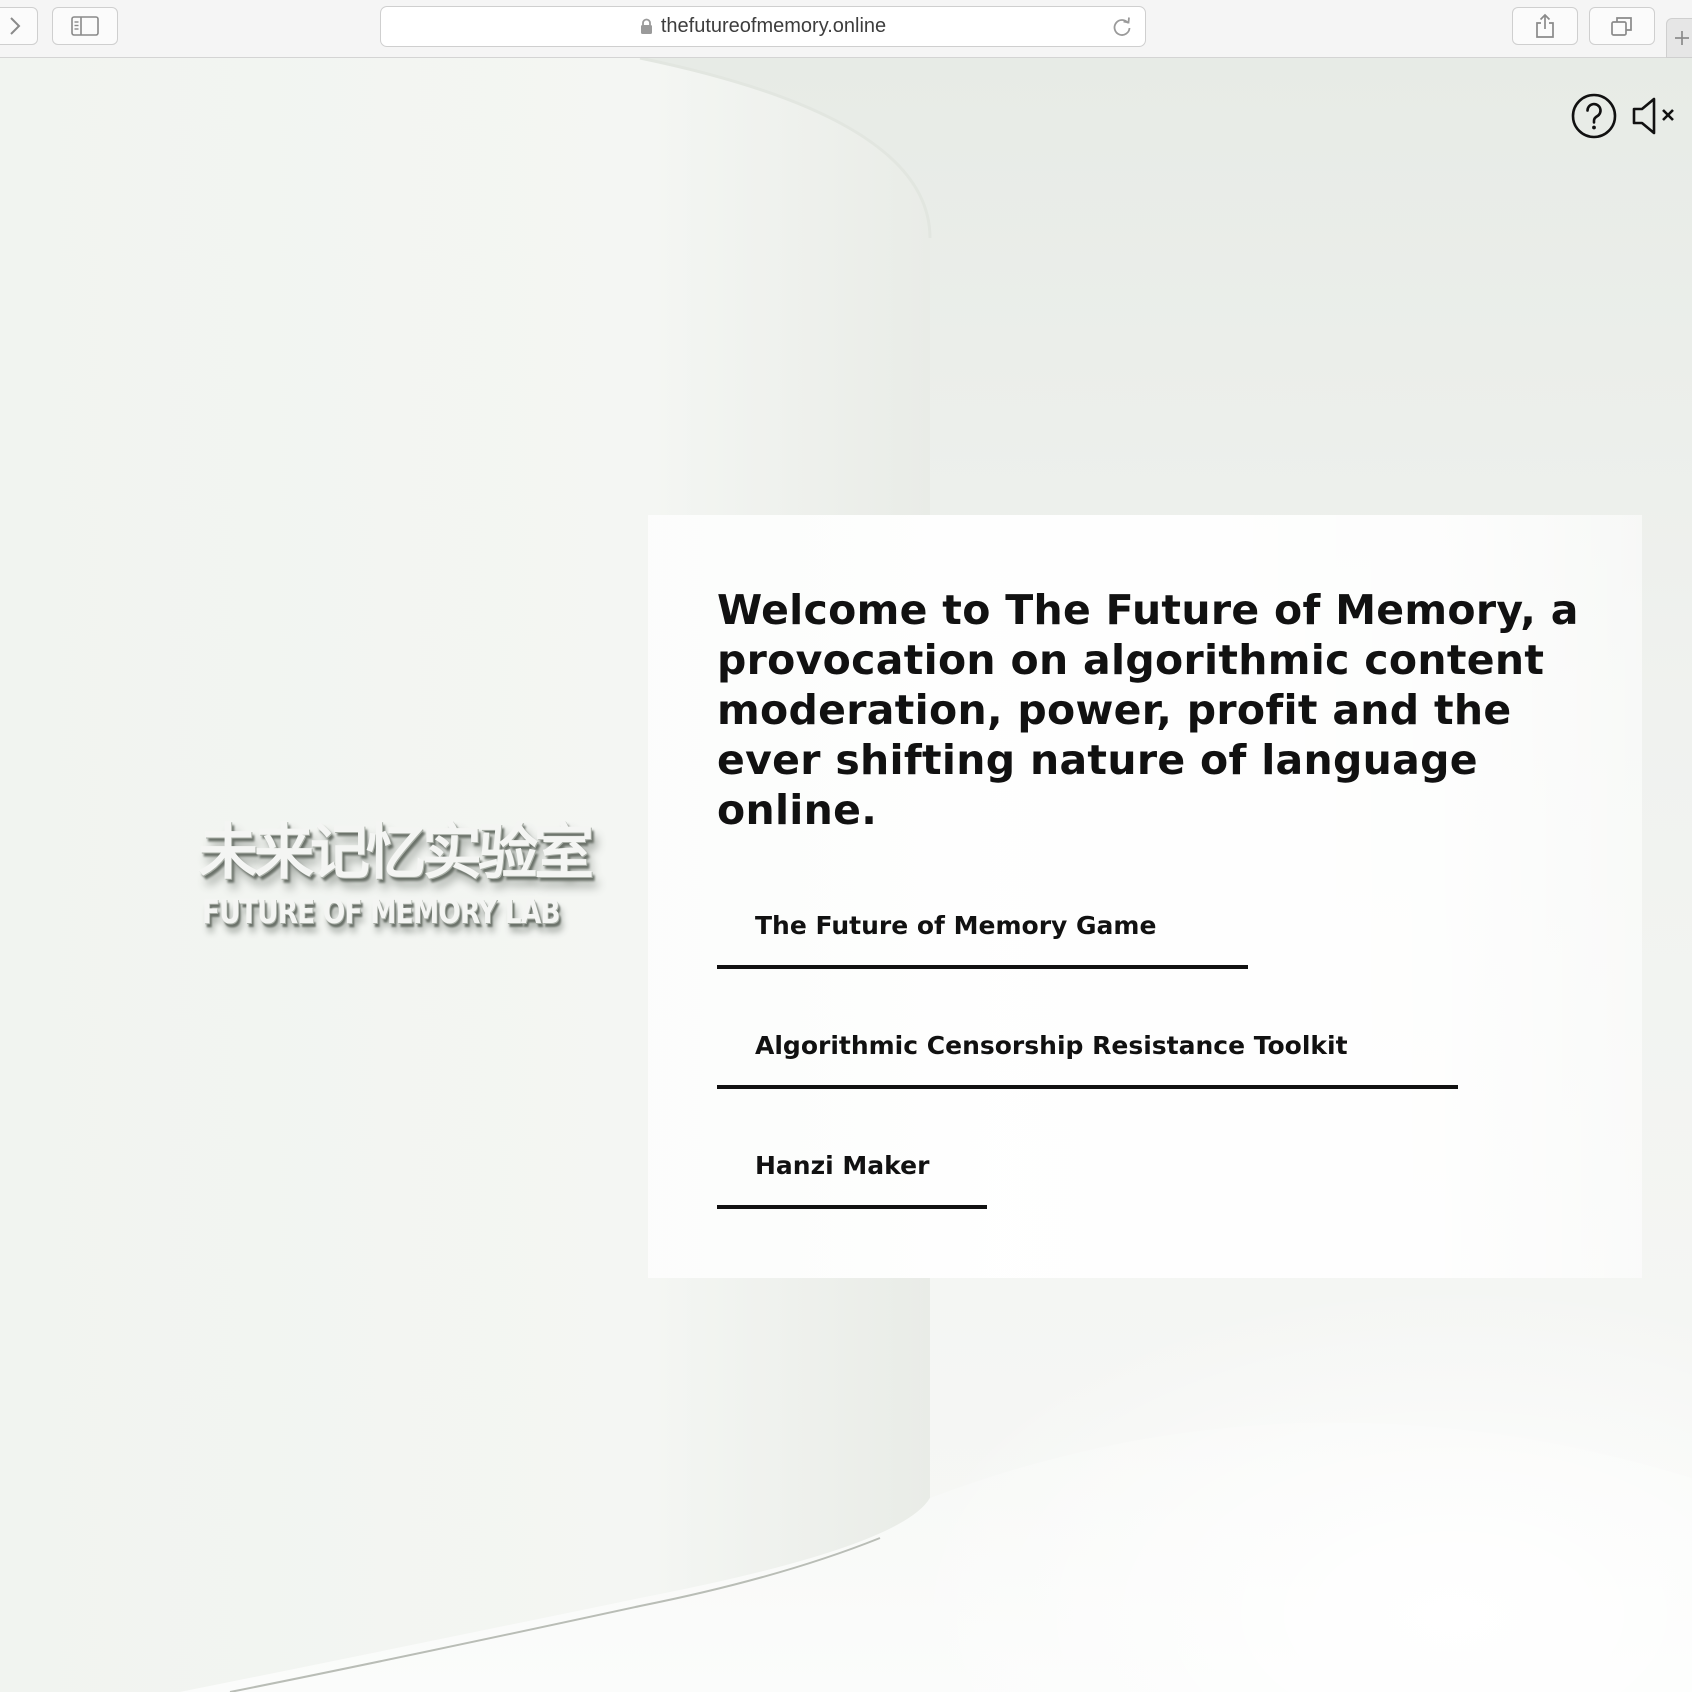  I want to click on lock-icon, so click(646, 26).